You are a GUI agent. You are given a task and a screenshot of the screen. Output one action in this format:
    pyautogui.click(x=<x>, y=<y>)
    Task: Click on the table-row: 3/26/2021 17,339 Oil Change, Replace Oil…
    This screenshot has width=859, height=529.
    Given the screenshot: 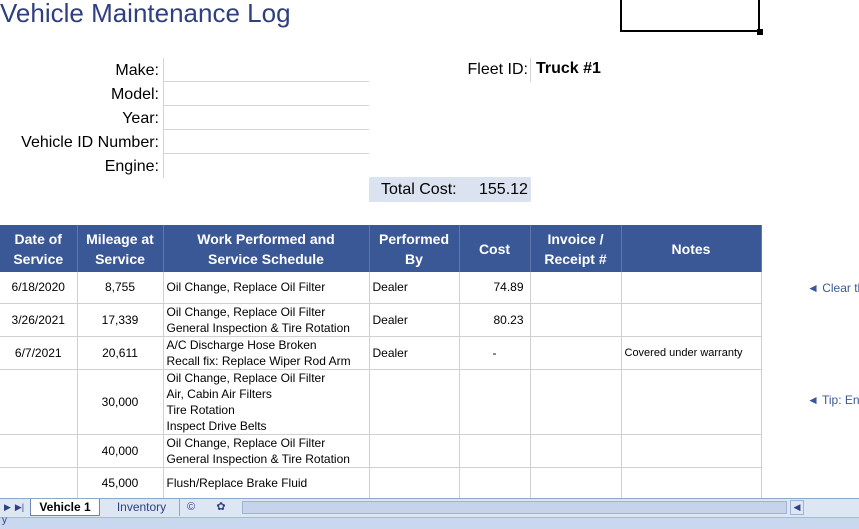 What is the action you would take?
    pyautogui.click(x=381, y=320)
    